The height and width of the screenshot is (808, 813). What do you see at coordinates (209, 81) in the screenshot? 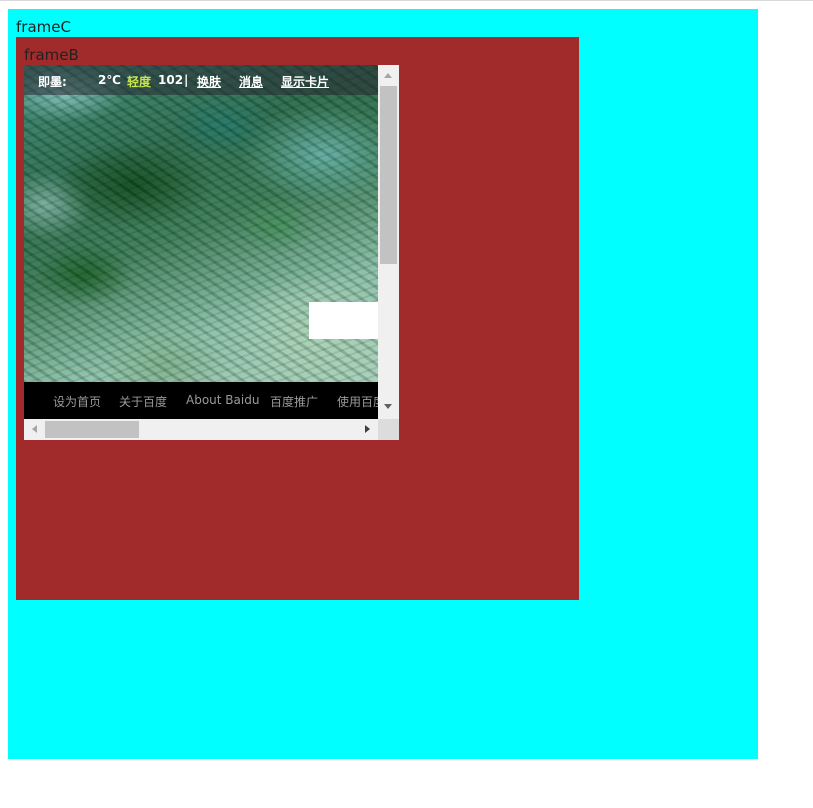
I see `skin-link: 换肤` at bounding box center [209, 81].